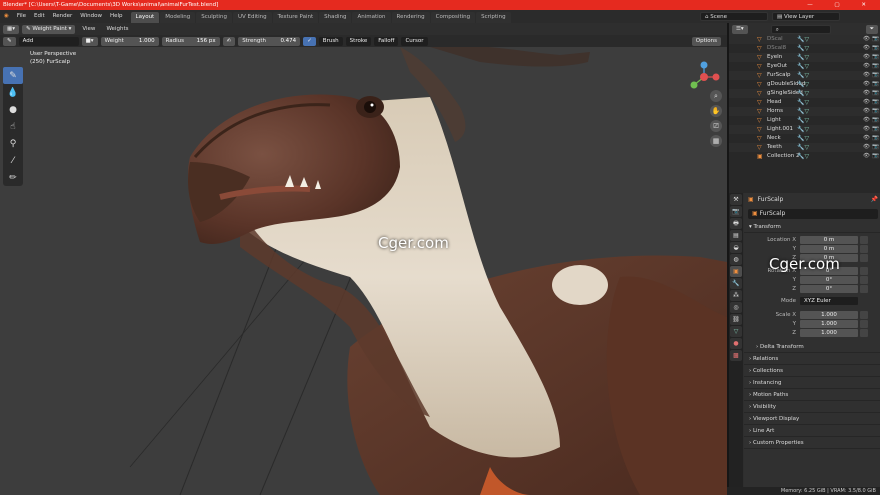 This screenshot has width=880, height=495. What do you see at coordinates (386, 41) in the screenshot?
I see `falloff-menu: Falloff` at bounding box center [386, 41].